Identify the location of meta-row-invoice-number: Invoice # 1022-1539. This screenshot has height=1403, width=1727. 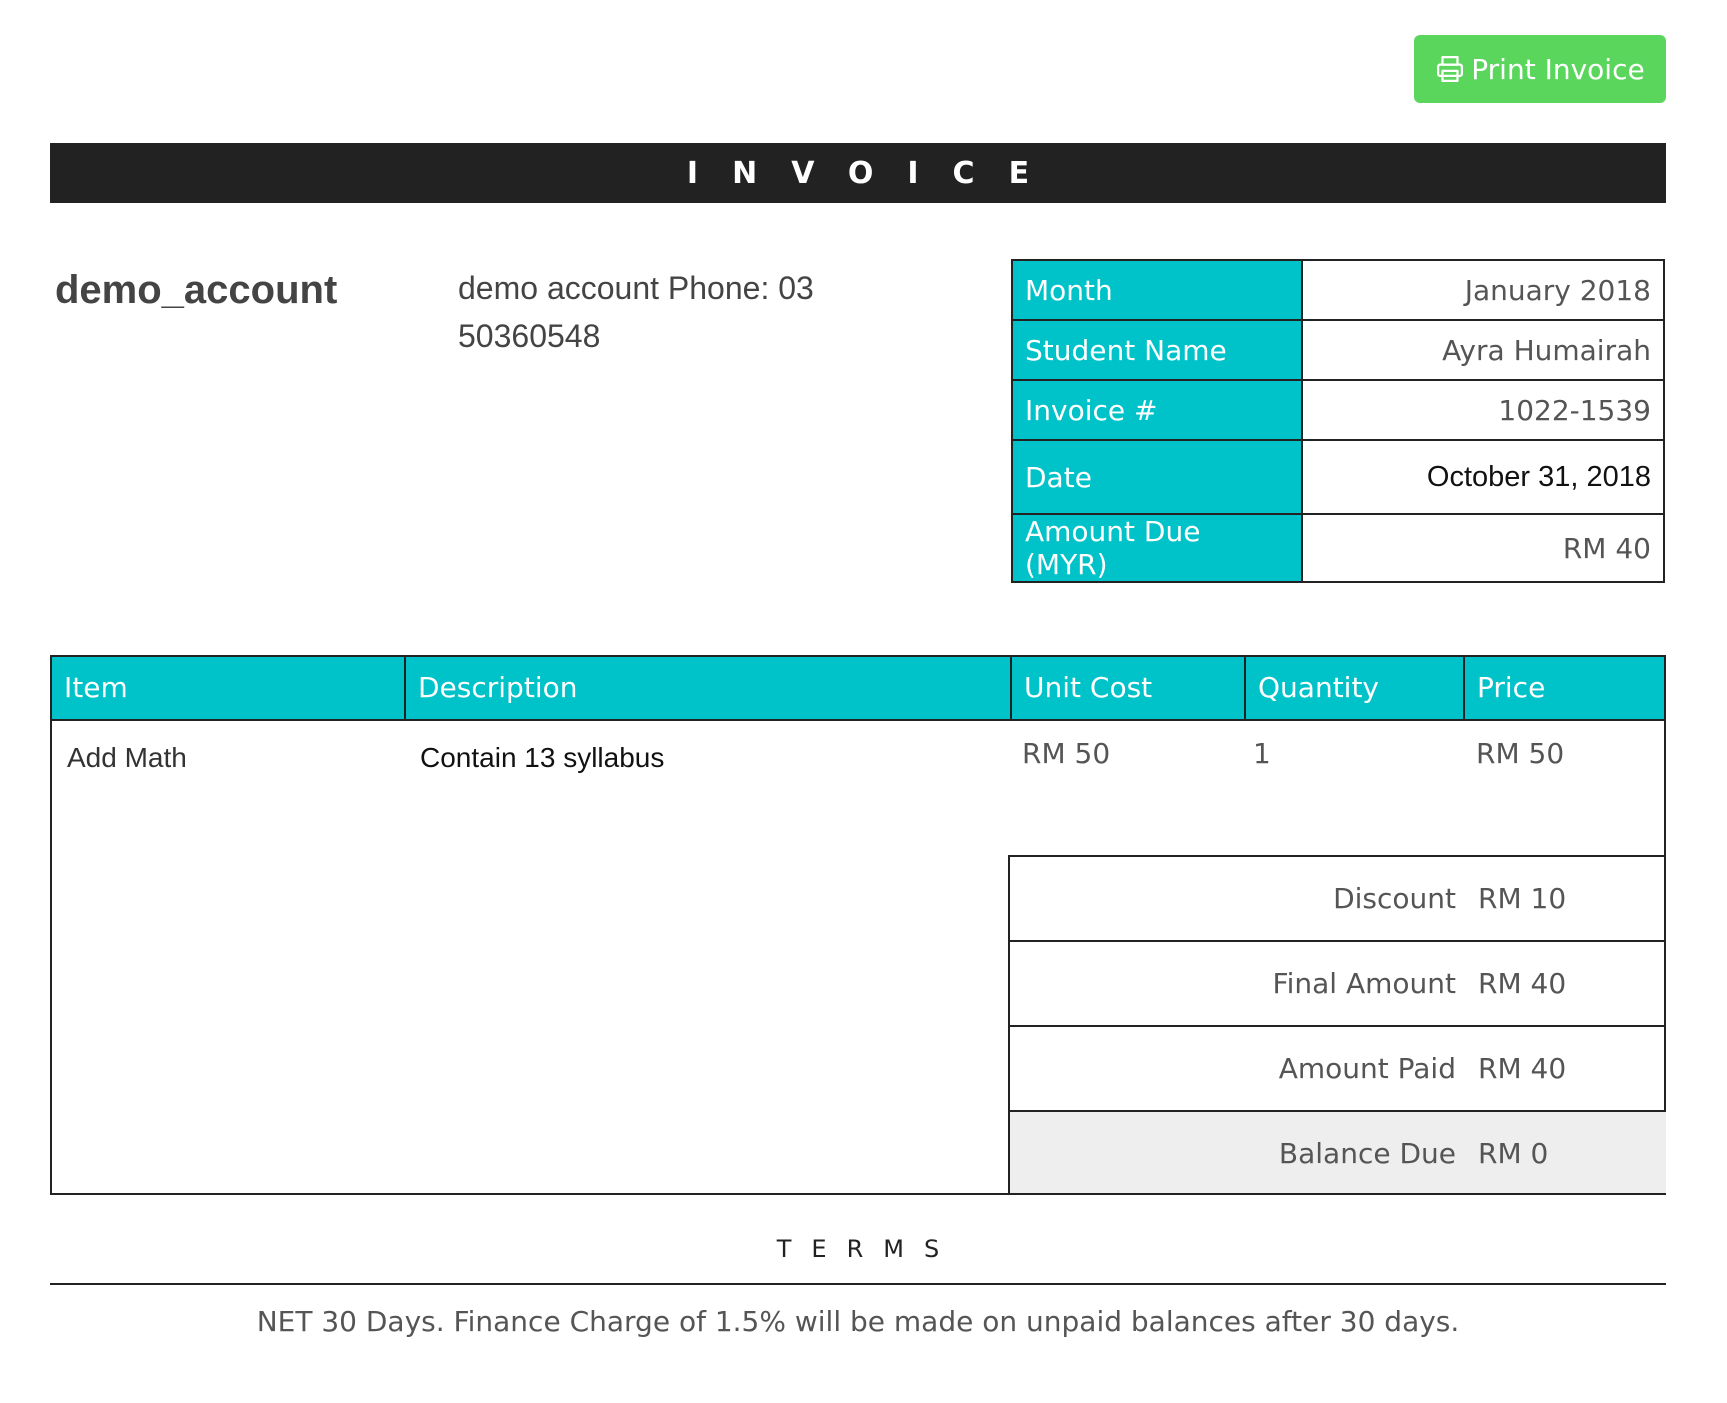
(1338, 410).